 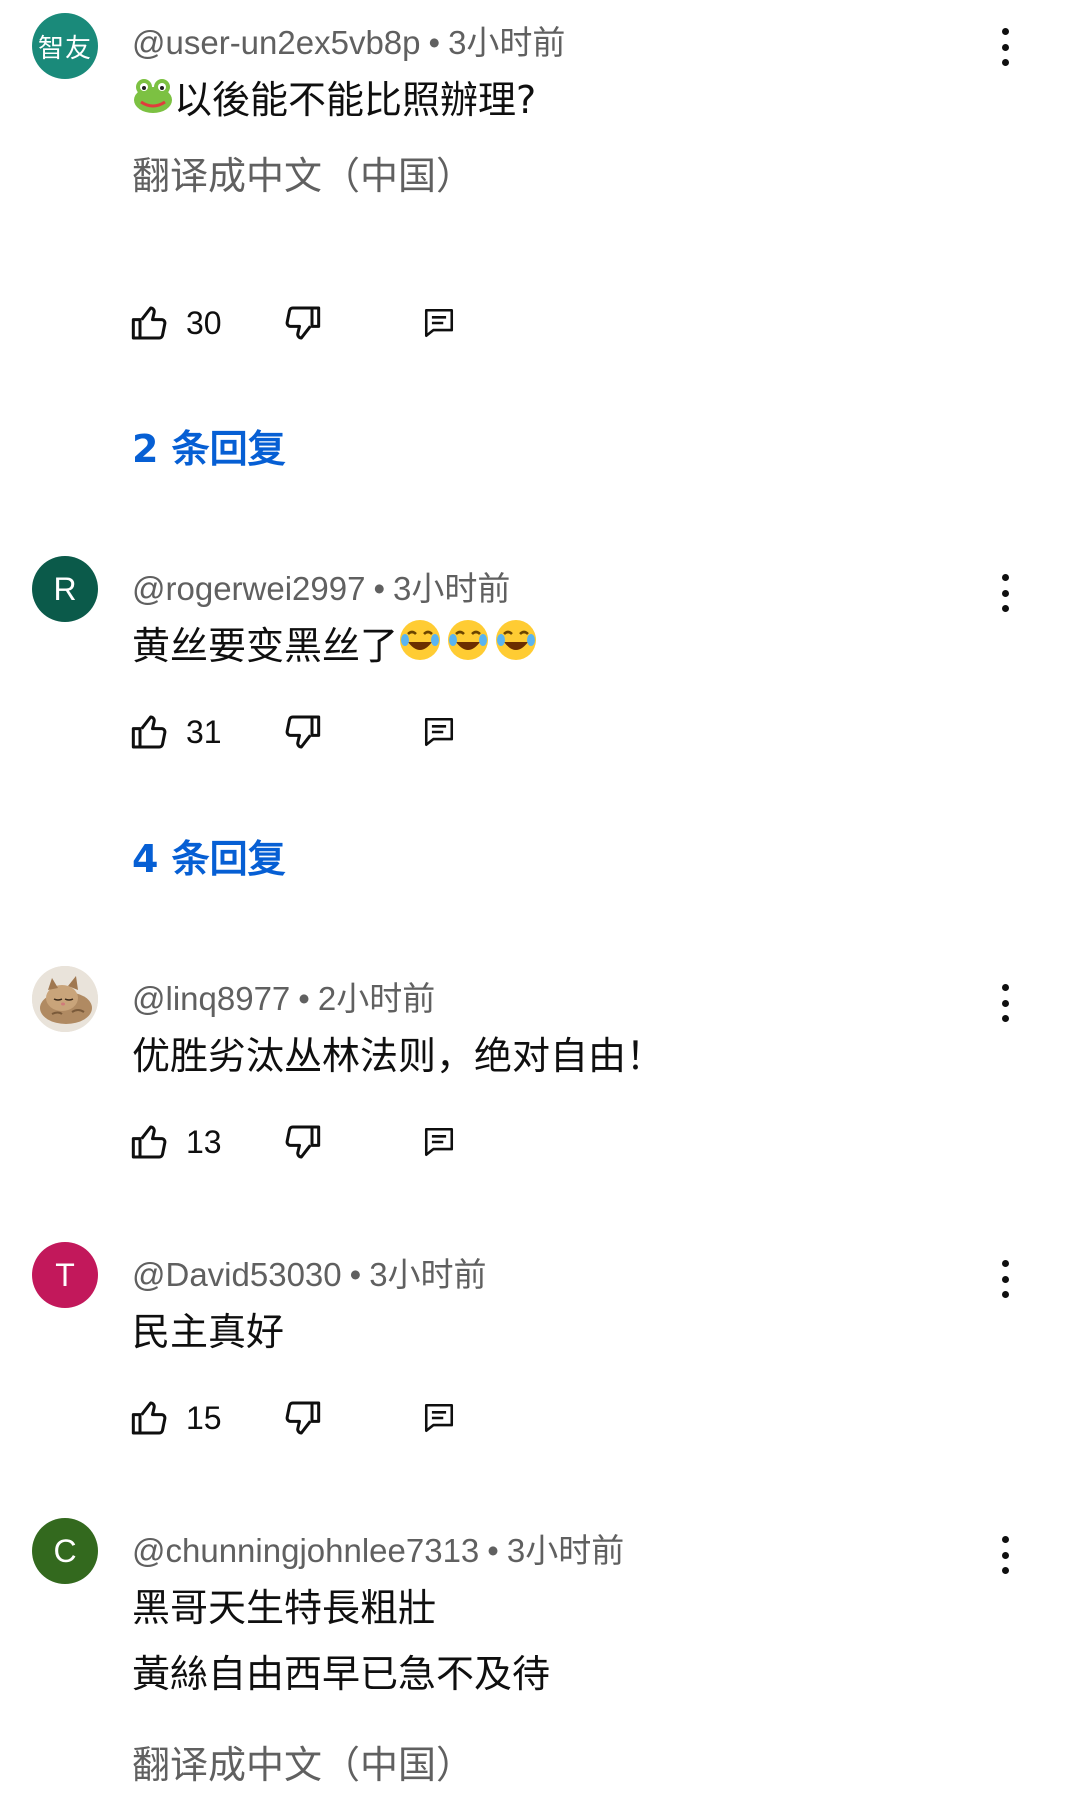 What do you see at coordinates (204, 1417) in the screenshot?
I see `like-count: 15` at bounding box center [204, 1417].